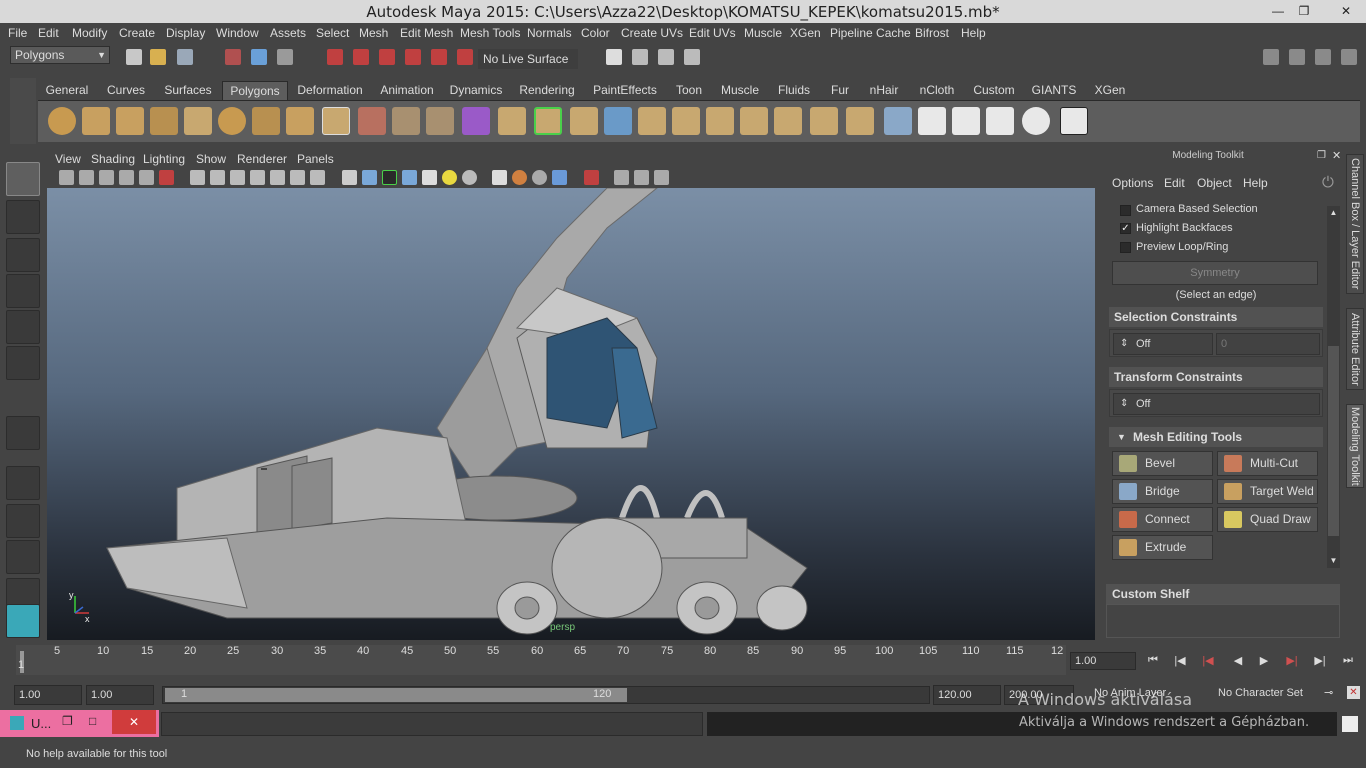  Describe the element at coordinates (68, 159) in the screenshot. I see `panel-menu-view: View` at that location.